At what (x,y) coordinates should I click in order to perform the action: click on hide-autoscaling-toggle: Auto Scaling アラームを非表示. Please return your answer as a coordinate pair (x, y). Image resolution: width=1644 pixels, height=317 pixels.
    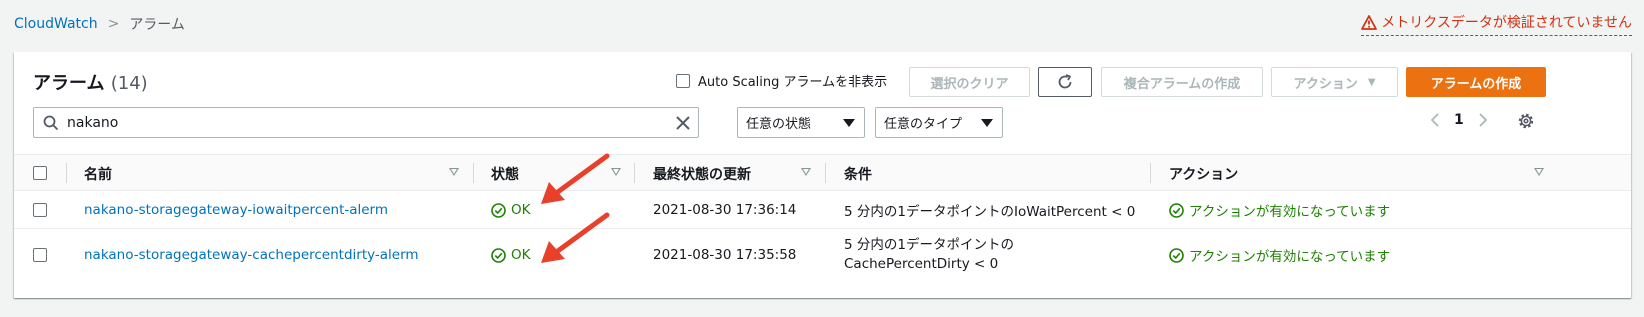
    Looking at the image, I should click on (781, 80).